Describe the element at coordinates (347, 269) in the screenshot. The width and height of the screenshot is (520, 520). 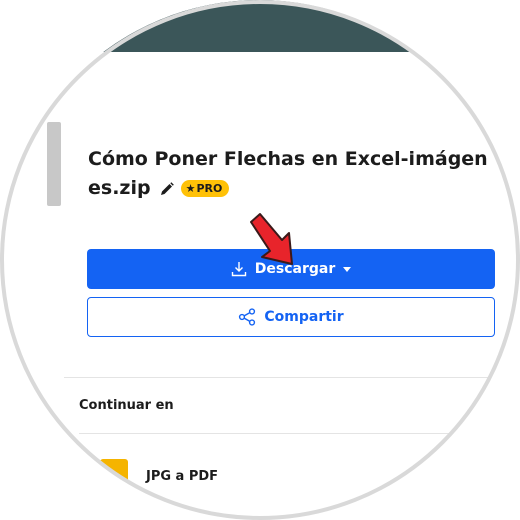
I see `chevron-down-icon` at that location.